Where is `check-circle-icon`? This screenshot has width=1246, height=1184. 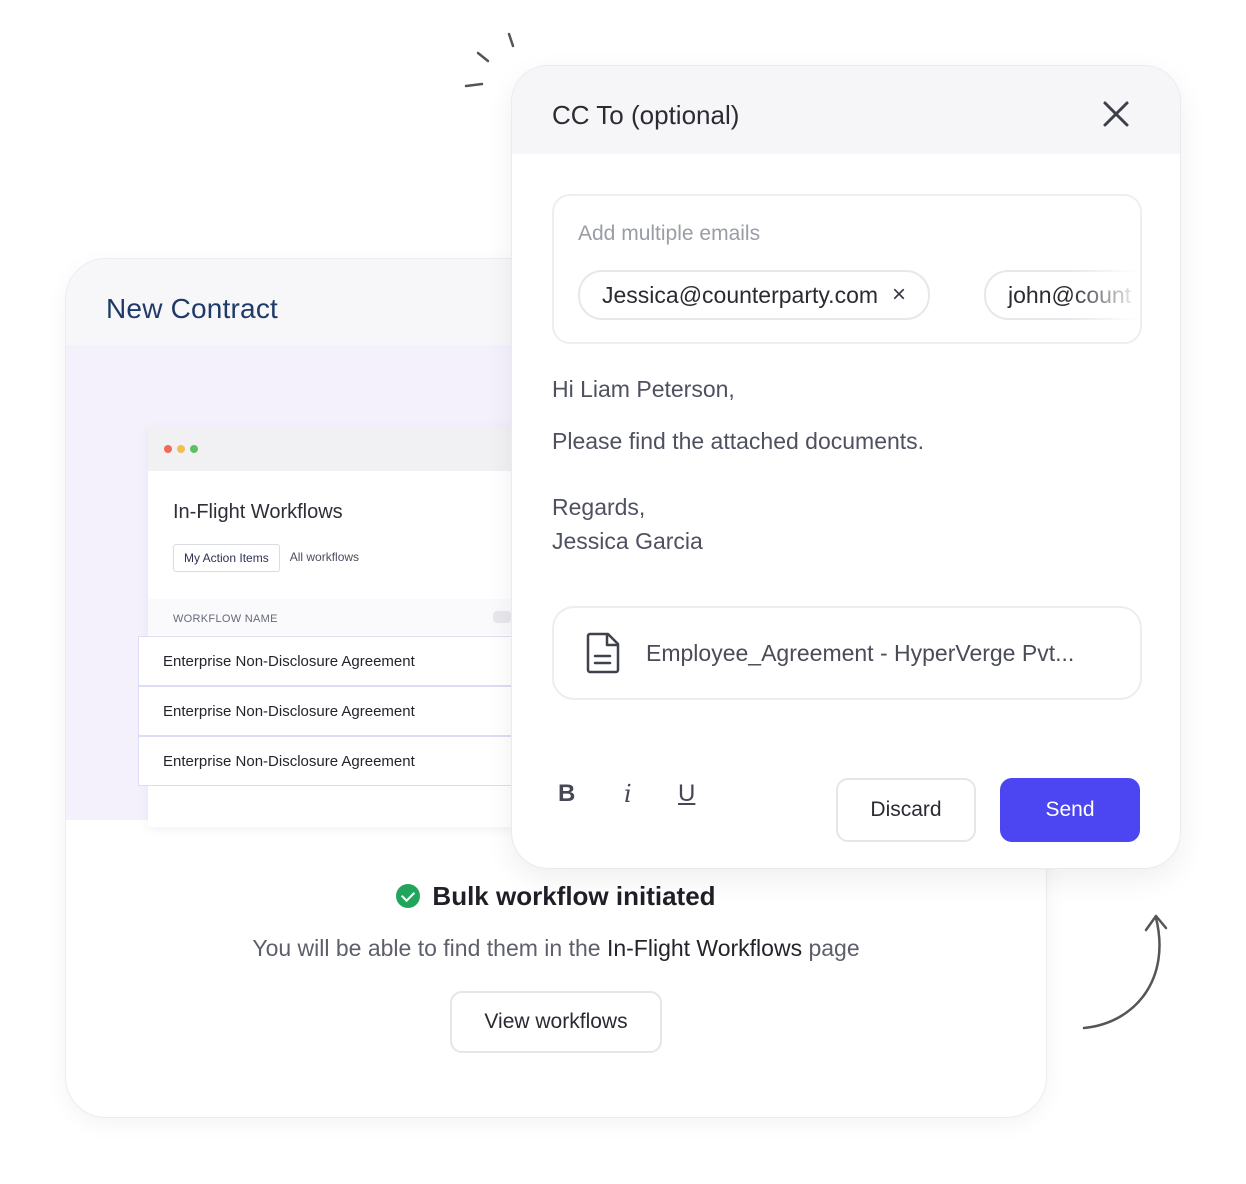 check-circle-icon is located at coordinates (408, 896).